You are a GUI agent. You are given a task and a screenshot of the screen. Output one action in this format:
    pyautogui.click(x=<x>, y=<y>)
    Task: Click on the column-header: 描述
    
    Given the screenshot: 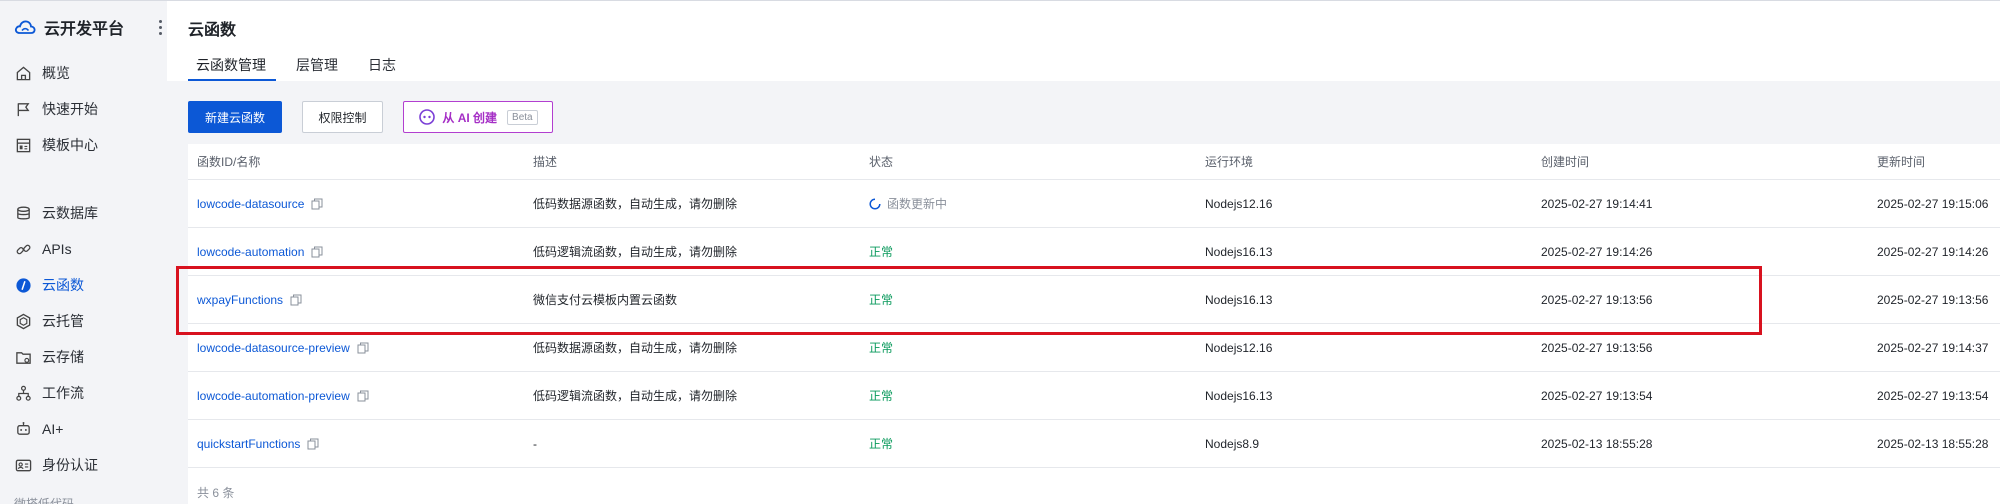 What is the action you would take?
    pyautogui.click(x=545, y=162)
    